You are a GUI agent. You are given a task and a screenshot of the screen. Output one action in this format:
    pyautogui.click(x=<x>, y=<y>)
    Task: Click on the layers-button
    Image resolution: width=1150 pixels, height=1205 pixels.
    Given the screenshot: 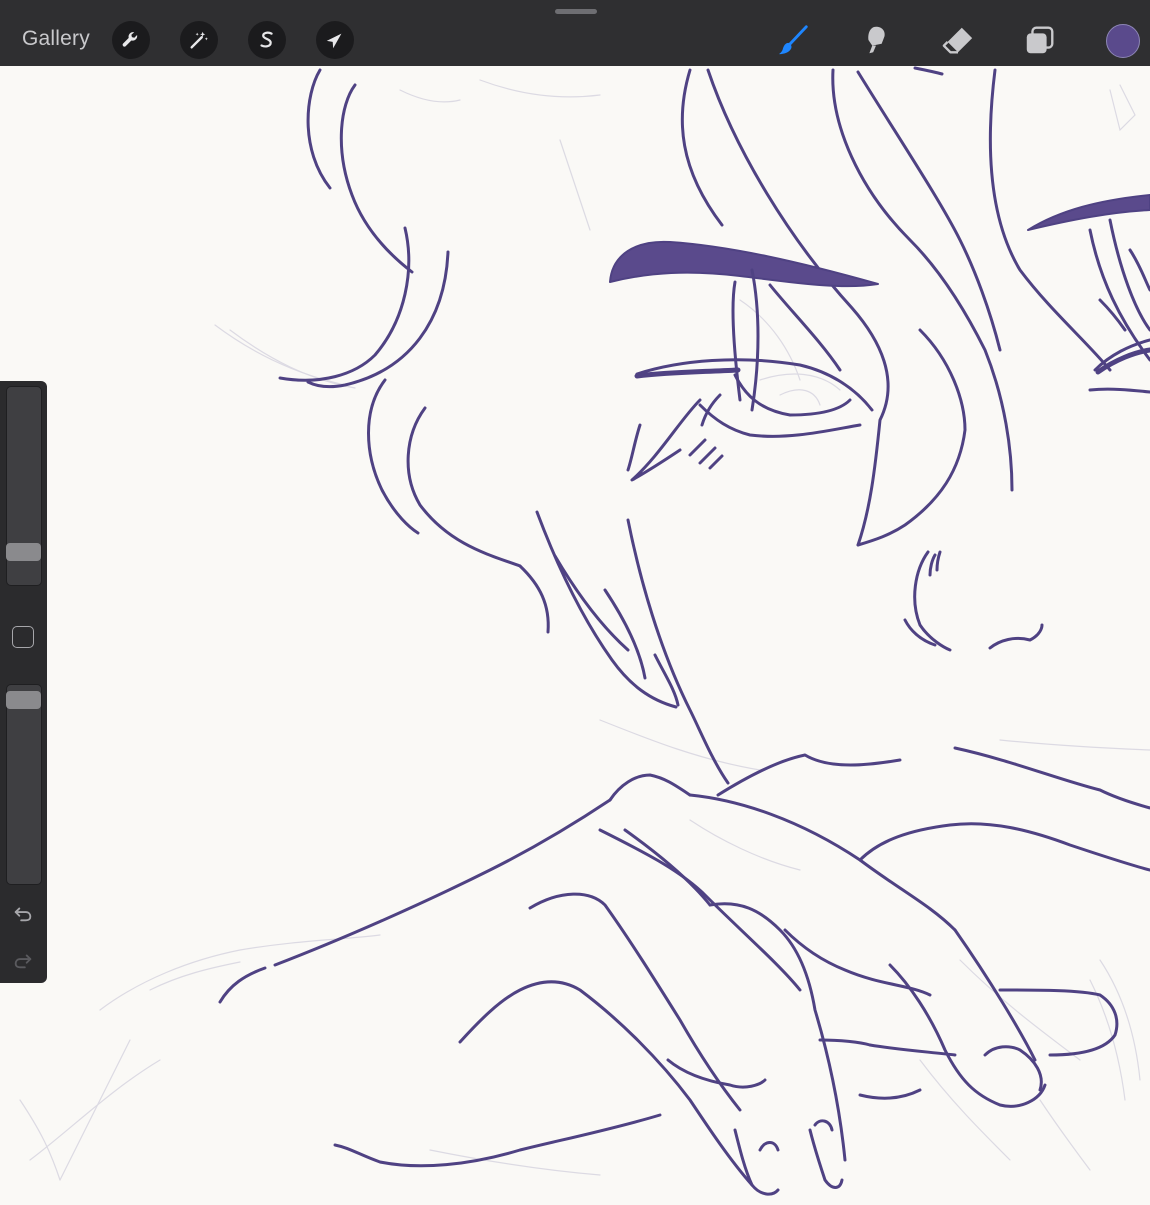 What is the action you would take?
    pyautogui.click(x=1040, y=40)
    